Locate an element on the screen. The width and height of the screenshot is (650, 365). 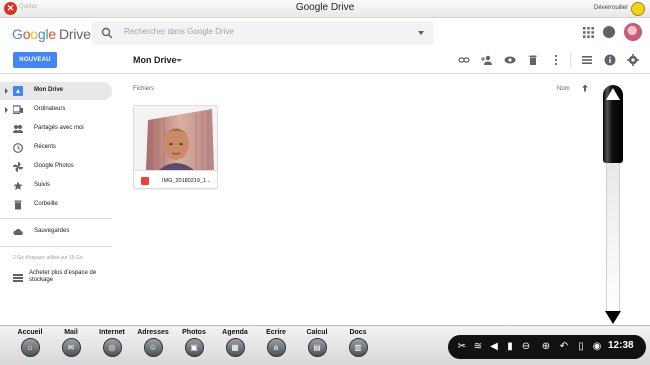
page-scroller is located at coordinates (613, 205).